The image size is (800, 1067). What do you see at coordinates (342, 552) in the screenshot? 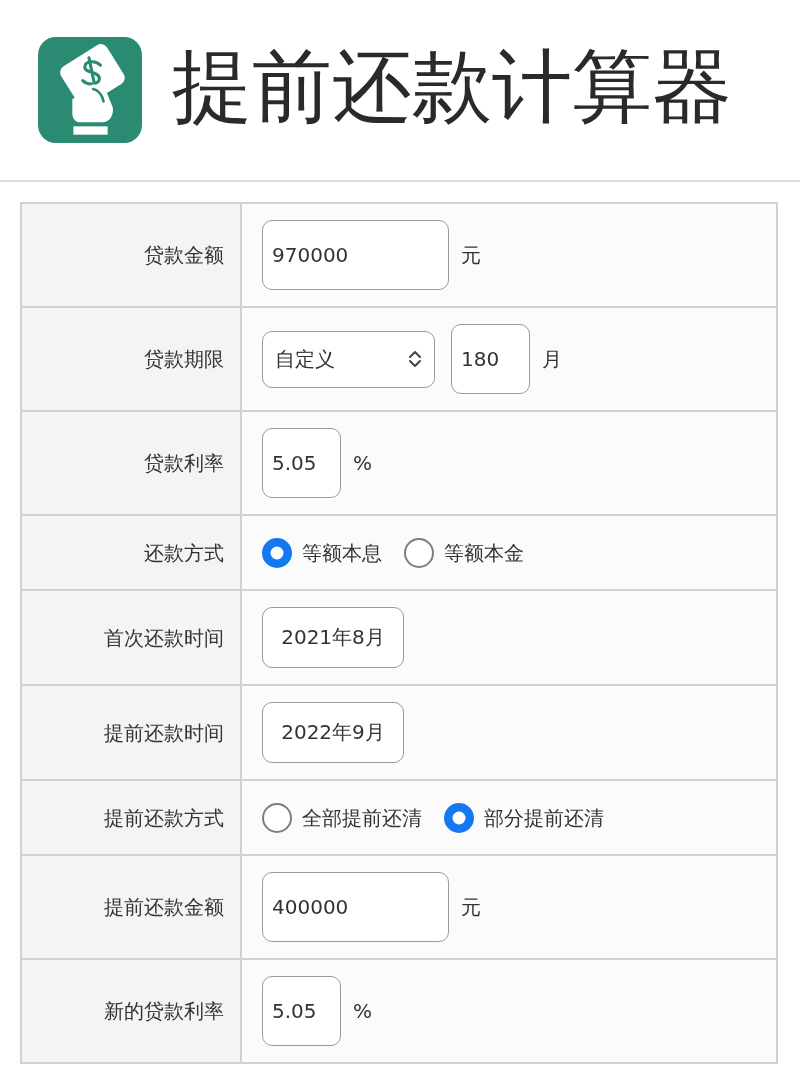
I see `option-label: 等额本息` at bounding box center [342, 552].